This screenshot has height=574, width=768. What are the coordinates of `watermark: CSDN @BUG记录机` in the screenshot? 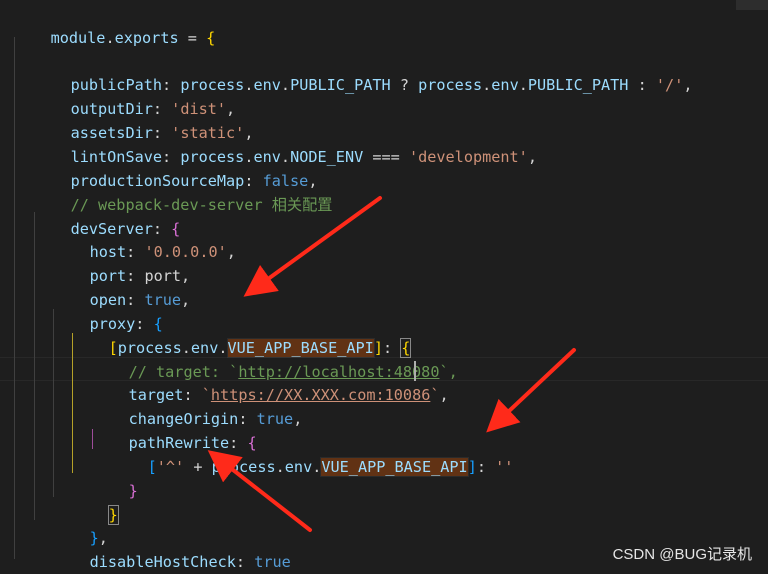 It's located at (682, 554).